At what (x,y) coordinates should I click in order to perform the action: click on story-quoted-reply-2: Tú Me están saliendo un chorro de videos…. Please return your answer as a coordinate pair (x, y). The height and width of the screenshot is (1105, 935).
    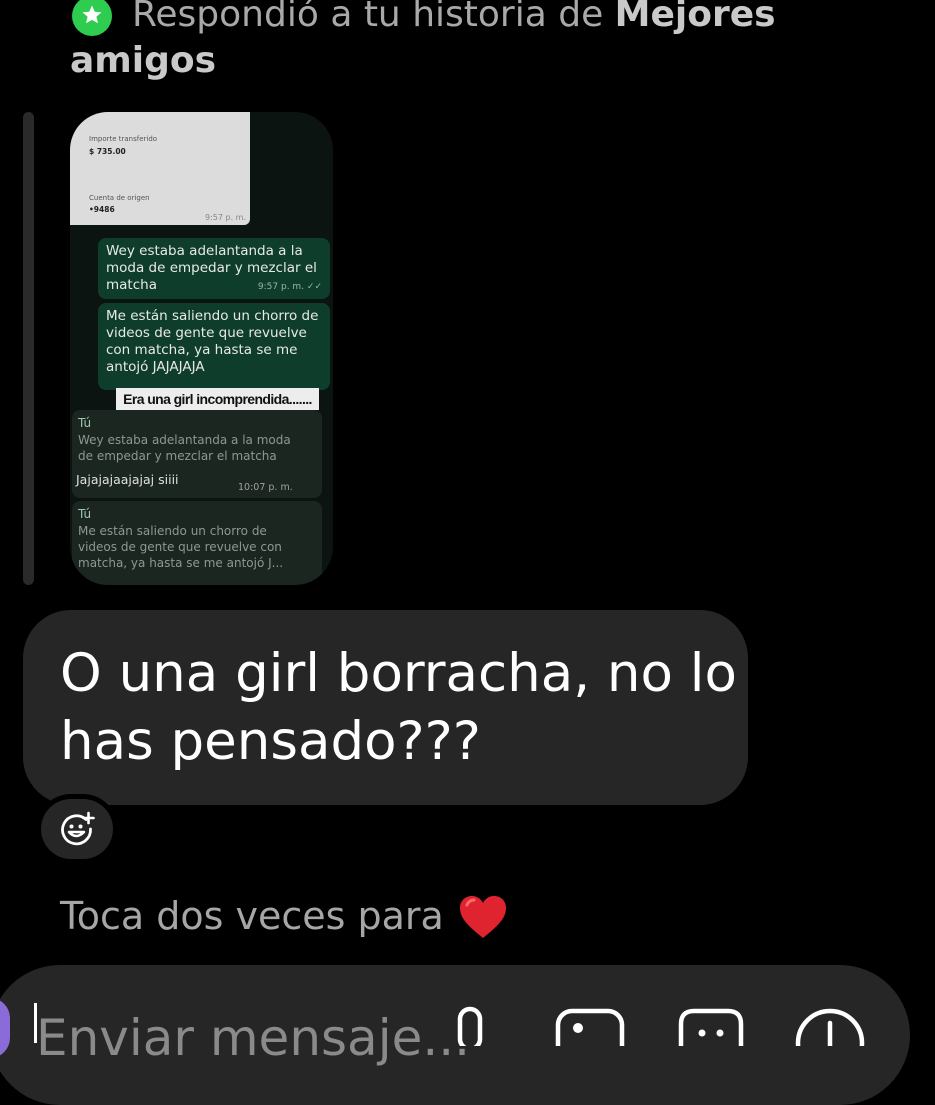
    Looking at the image, I should click on (197, 543).